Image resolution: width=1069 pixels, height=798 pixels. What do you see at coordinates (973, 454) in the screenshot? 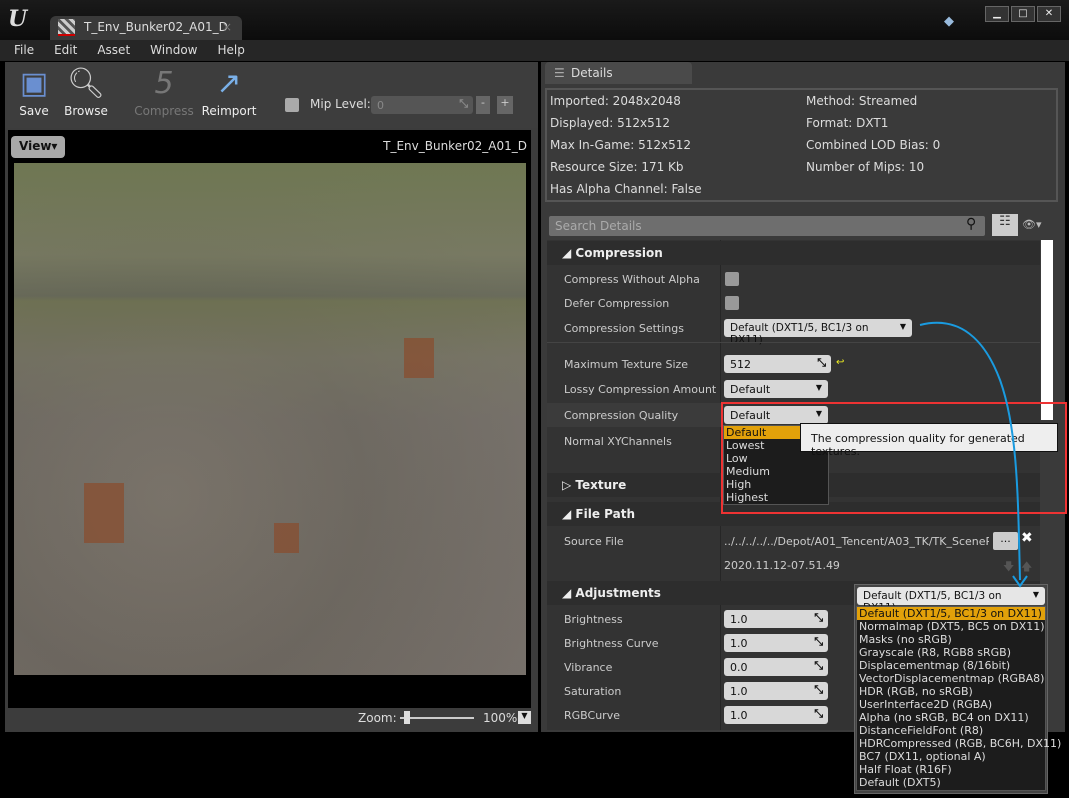
I see `annotation-arrow` at bounding box center [973, 454].